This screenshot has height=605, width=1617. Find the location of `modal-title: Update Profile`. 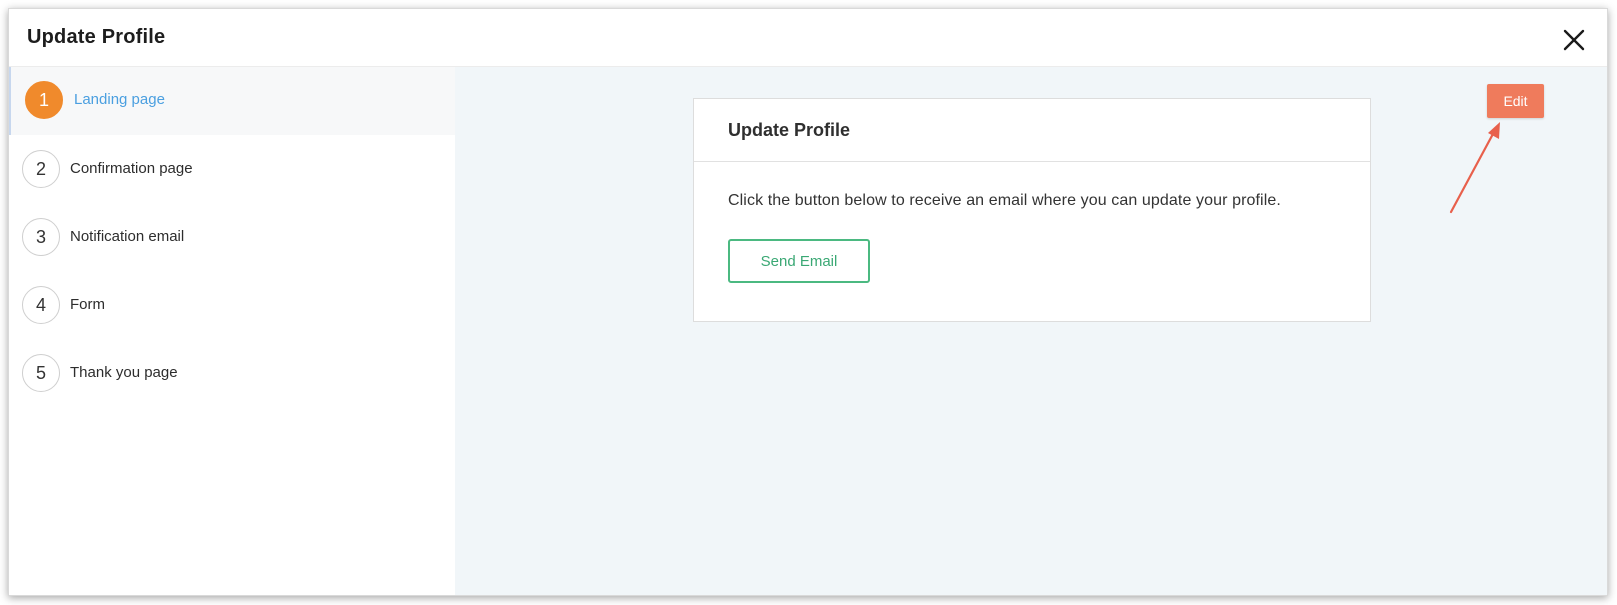

modal-title: Update Profile is located at coordinates (96, 37).